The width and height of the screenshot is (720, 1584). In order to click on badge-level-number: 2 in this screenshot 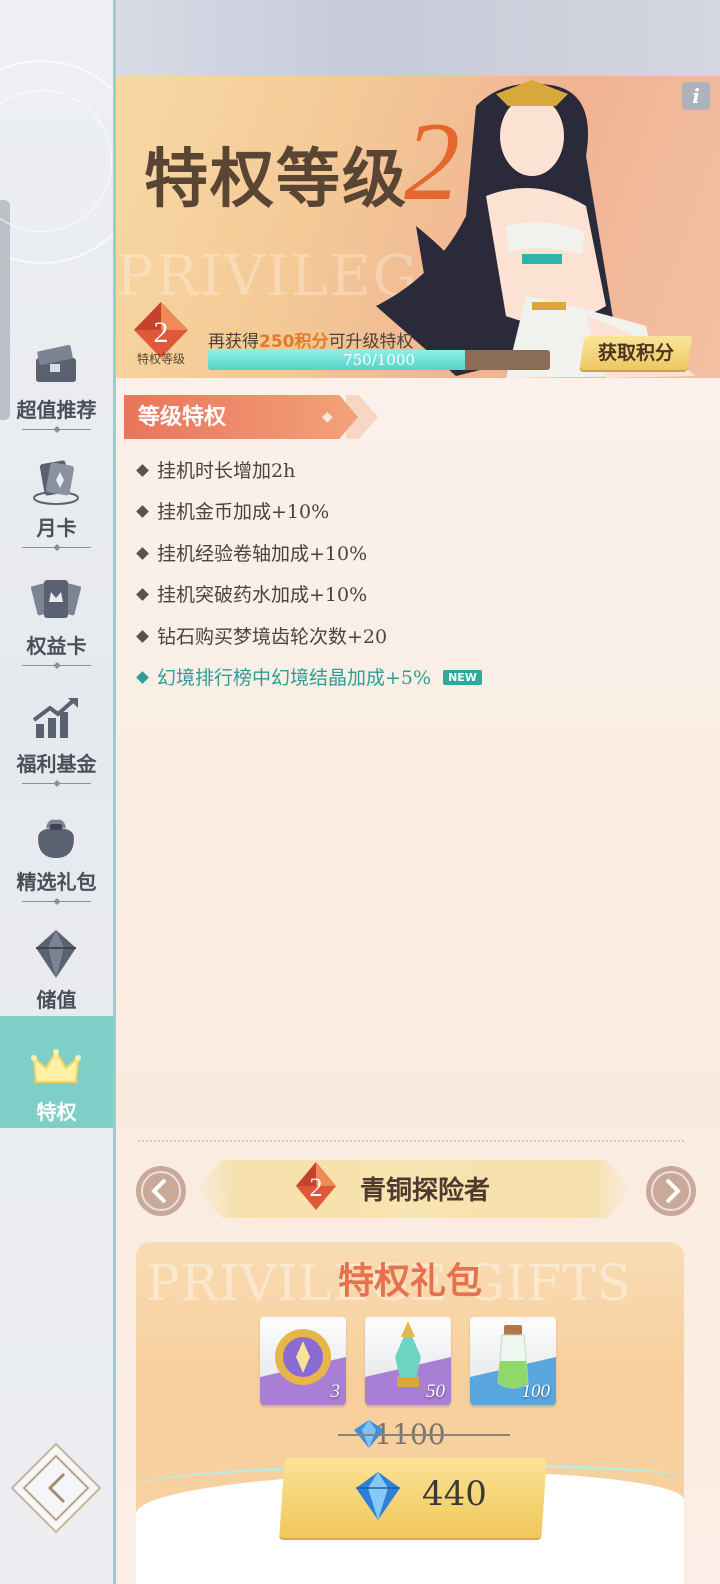, I will do `click(161, 332)`.